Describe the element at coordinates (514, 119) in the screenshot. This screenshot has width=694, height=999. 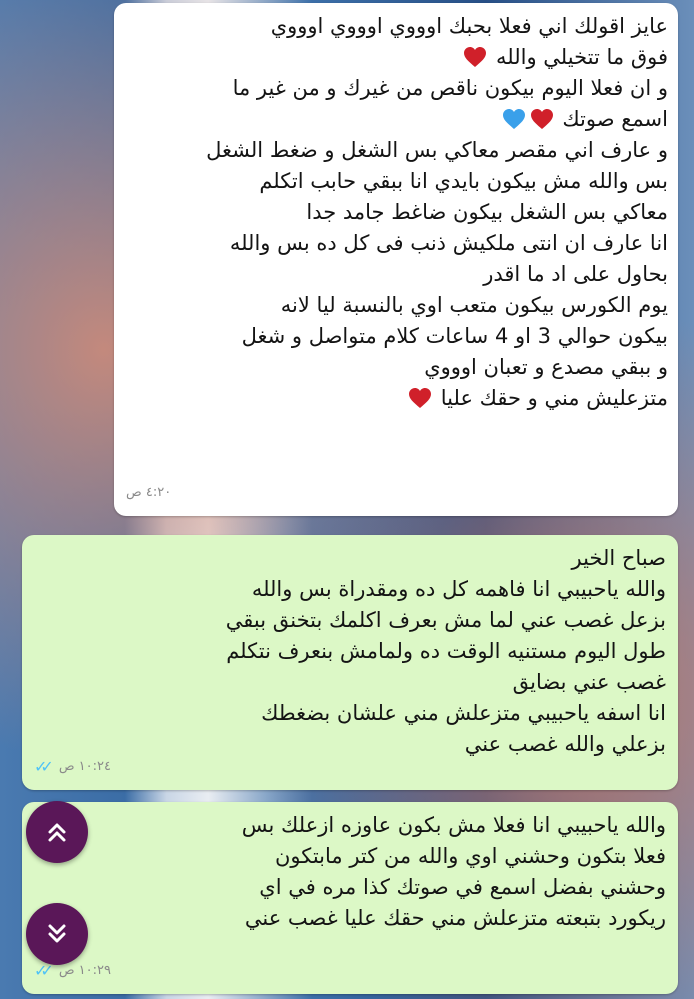
I see `blue-heart-icon` at that location.